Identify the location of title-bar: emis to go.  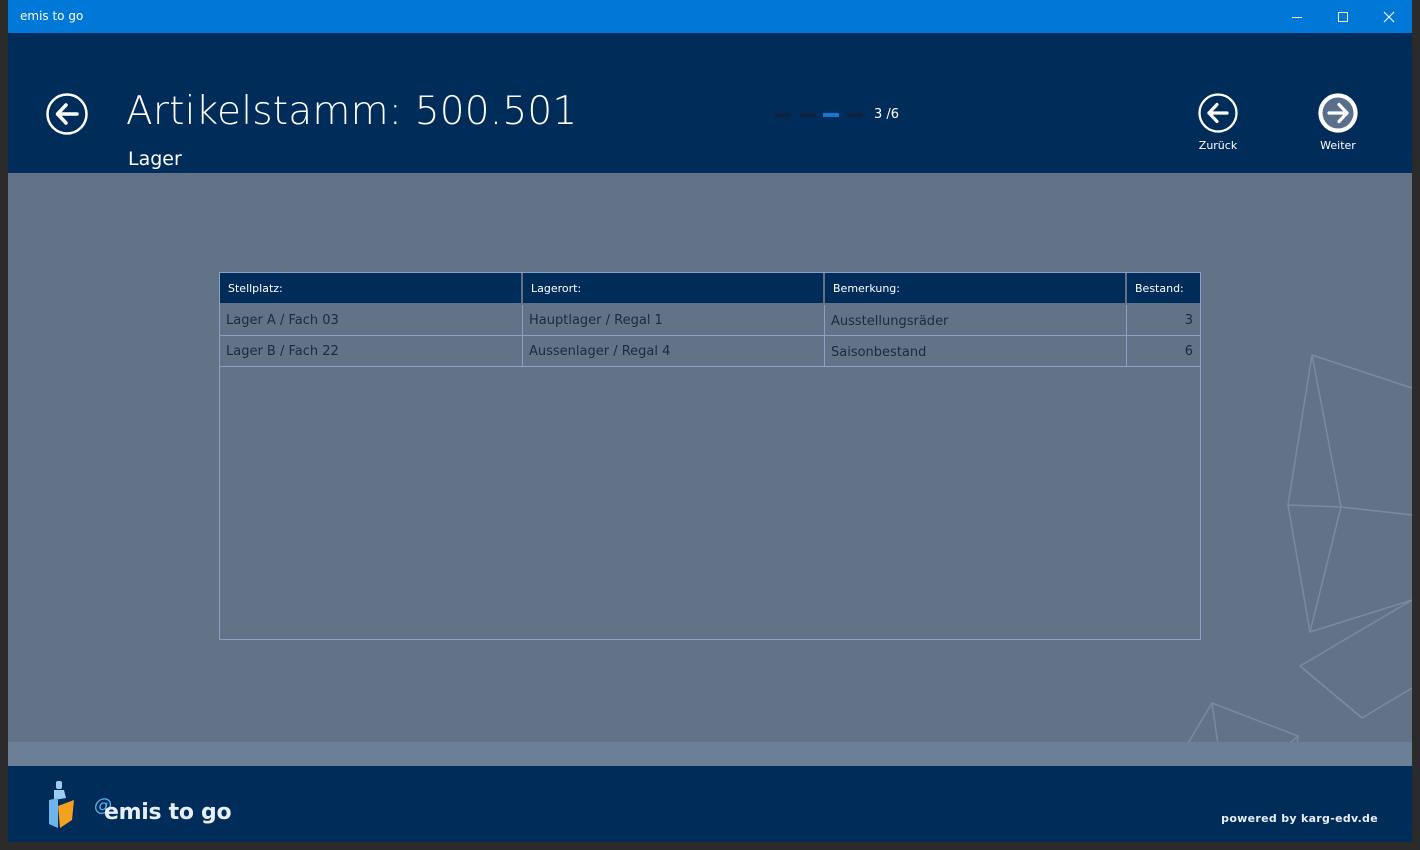
(710, 16).